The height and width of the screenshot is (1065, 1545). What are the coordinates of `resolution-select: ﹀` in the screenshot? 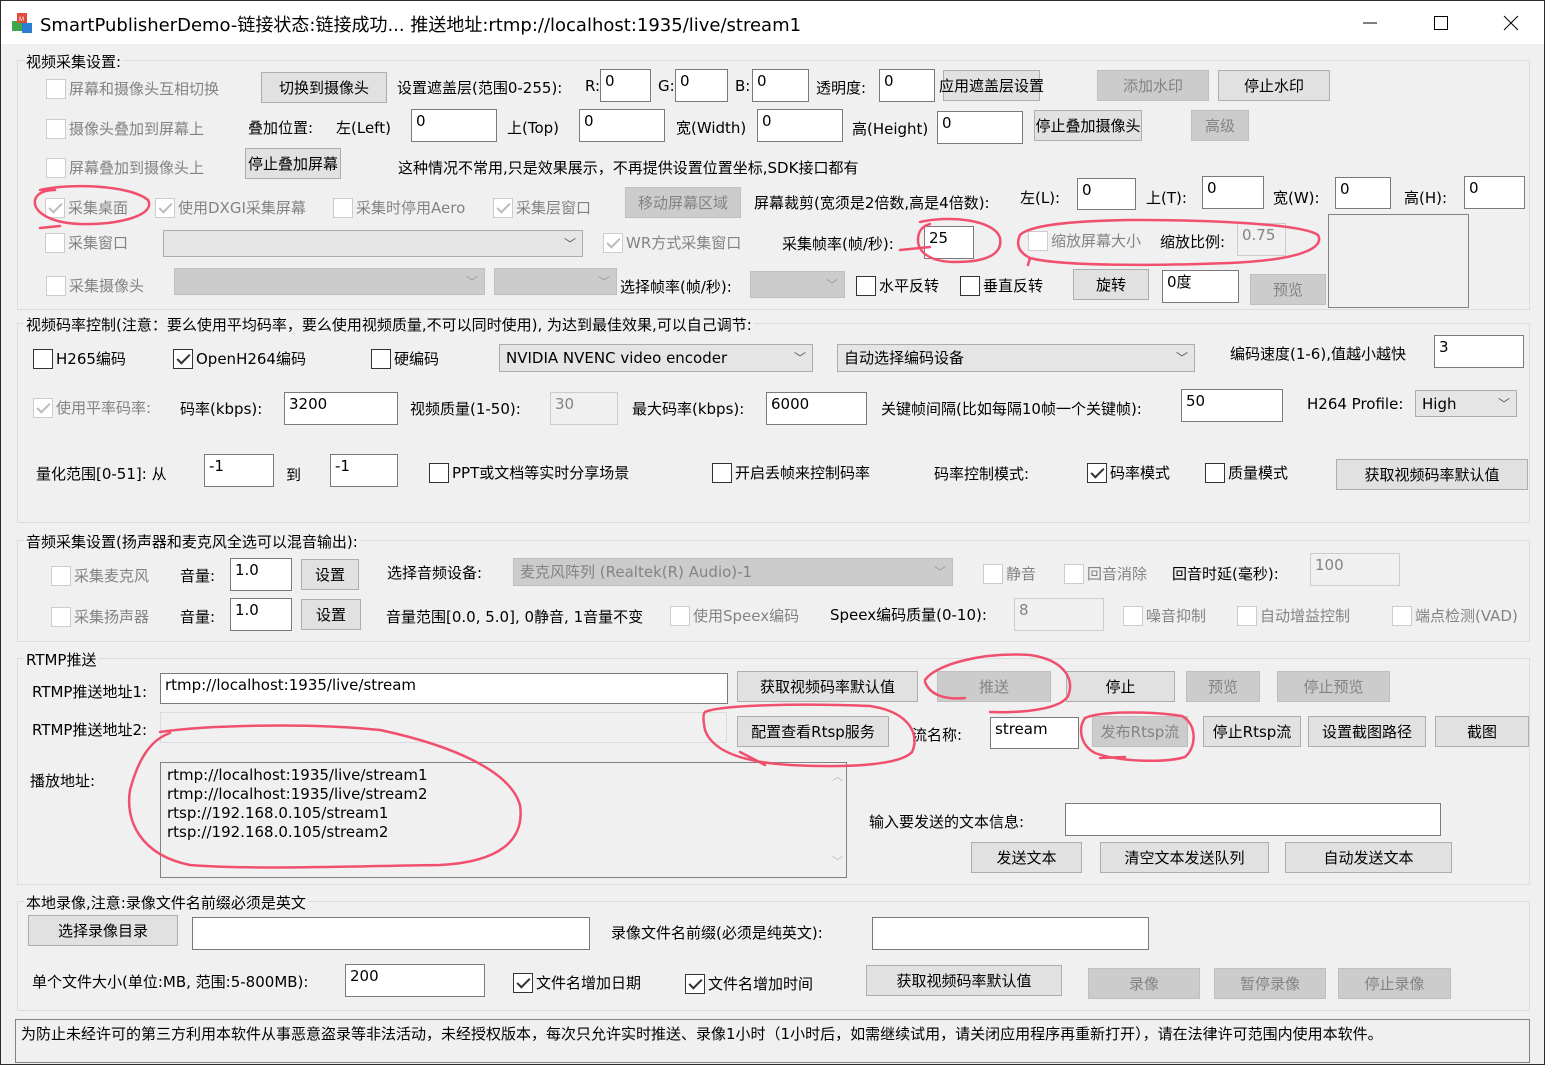 It's located at (555, 281).